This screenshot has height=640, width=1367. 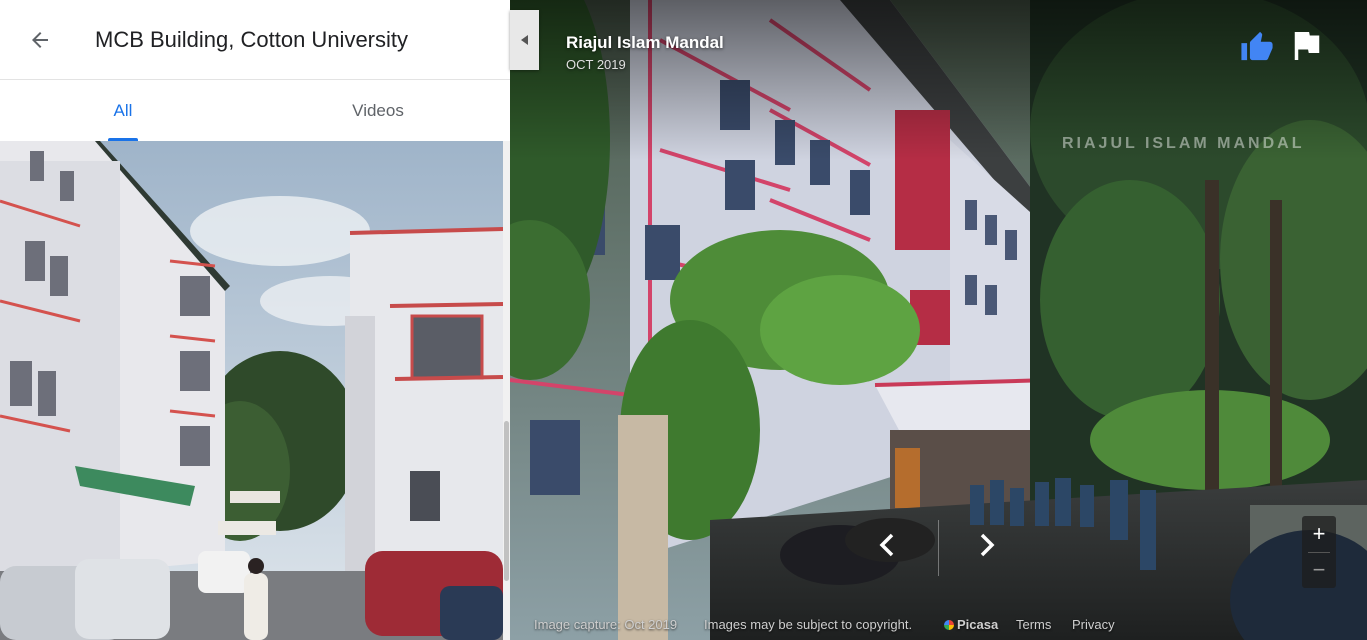 I want to click on collapse-panel-button, so click(x=524, y=40).